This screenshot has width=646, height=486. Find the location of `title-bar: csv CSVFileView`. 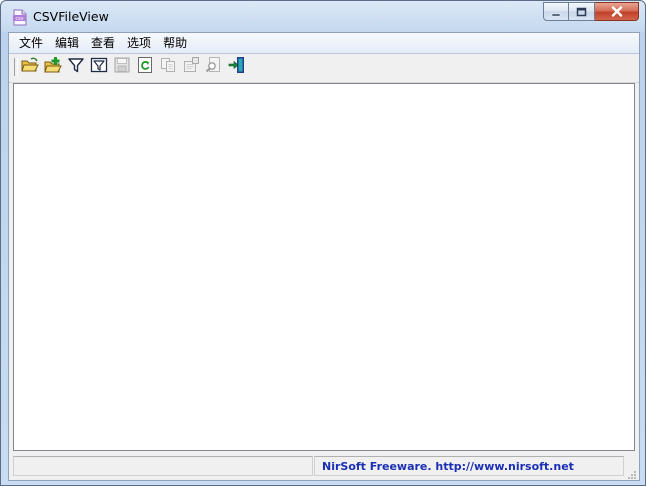

title-bar: csv CSVFileView is located at coordinates (323, 16).